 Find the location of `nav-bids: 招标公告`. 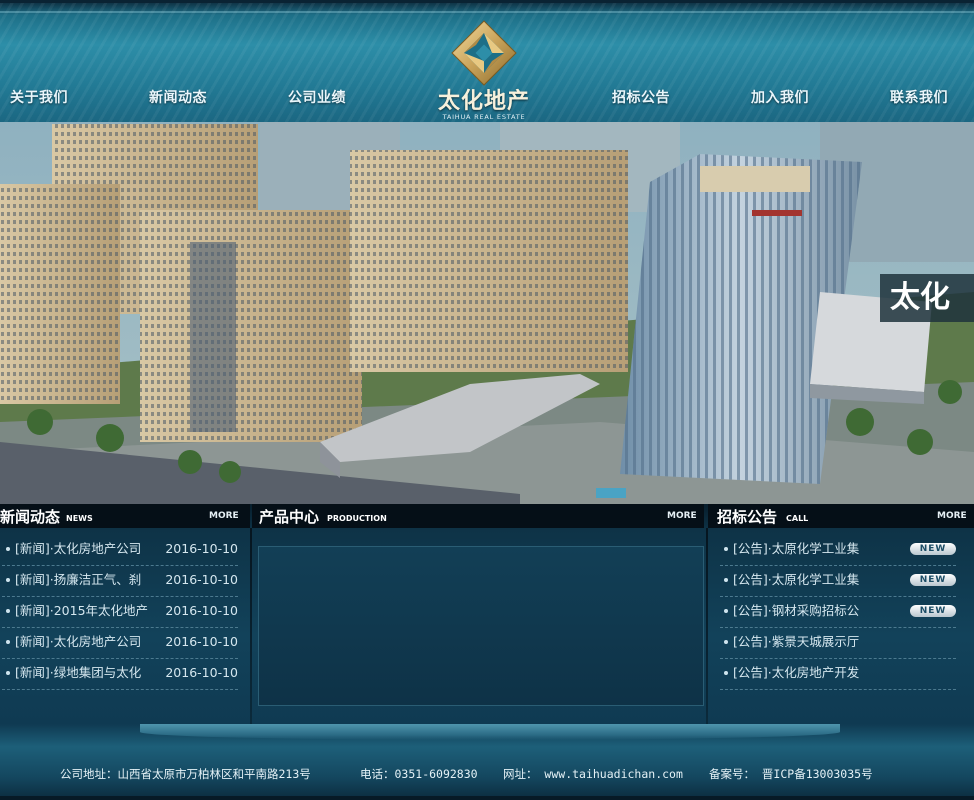

nav-bids: 招标公告 is located at coordinates (641, 97).